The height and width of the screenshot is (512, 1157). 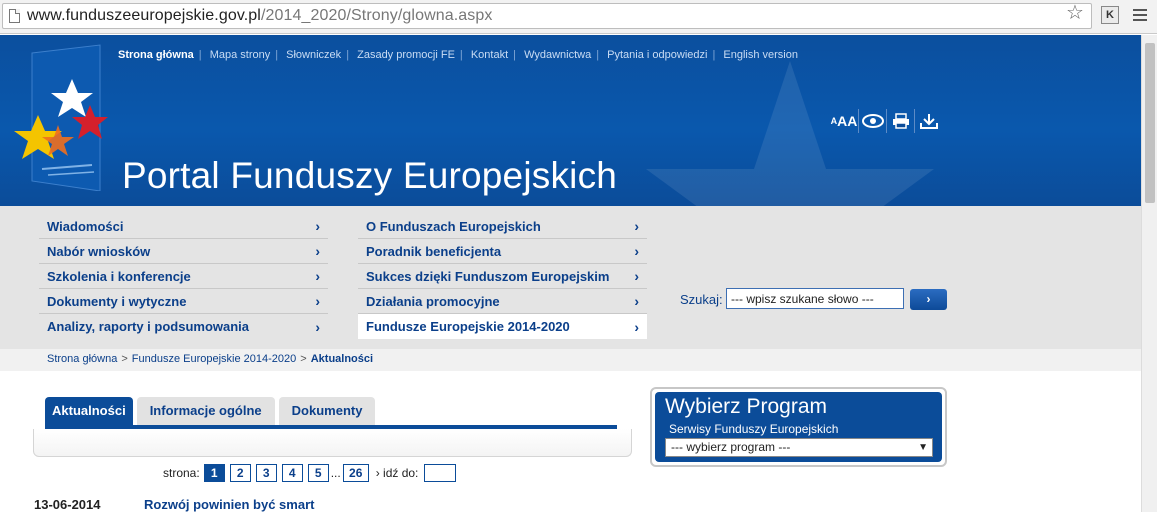 What do you see at coordinates (844, 121) in the screenshot?
I see `font-size-button: A AA` at bounding box center [844, 121].